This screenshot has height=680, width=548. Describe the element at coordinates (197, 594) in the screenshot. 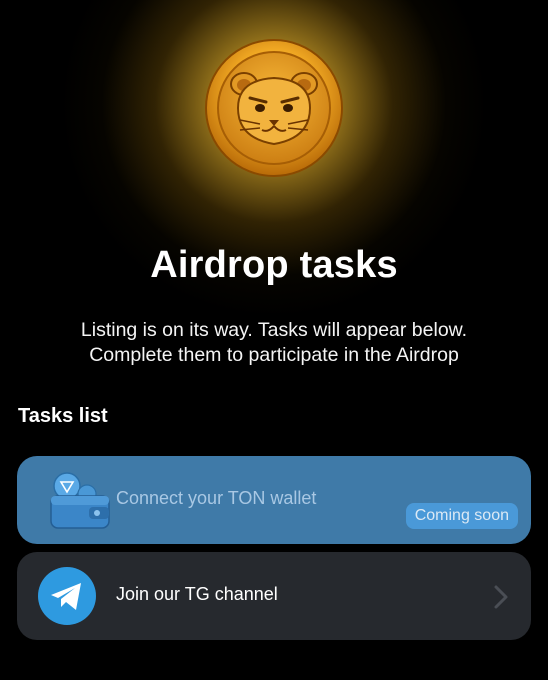

I see `task-label: Join our TG channel` at that location.